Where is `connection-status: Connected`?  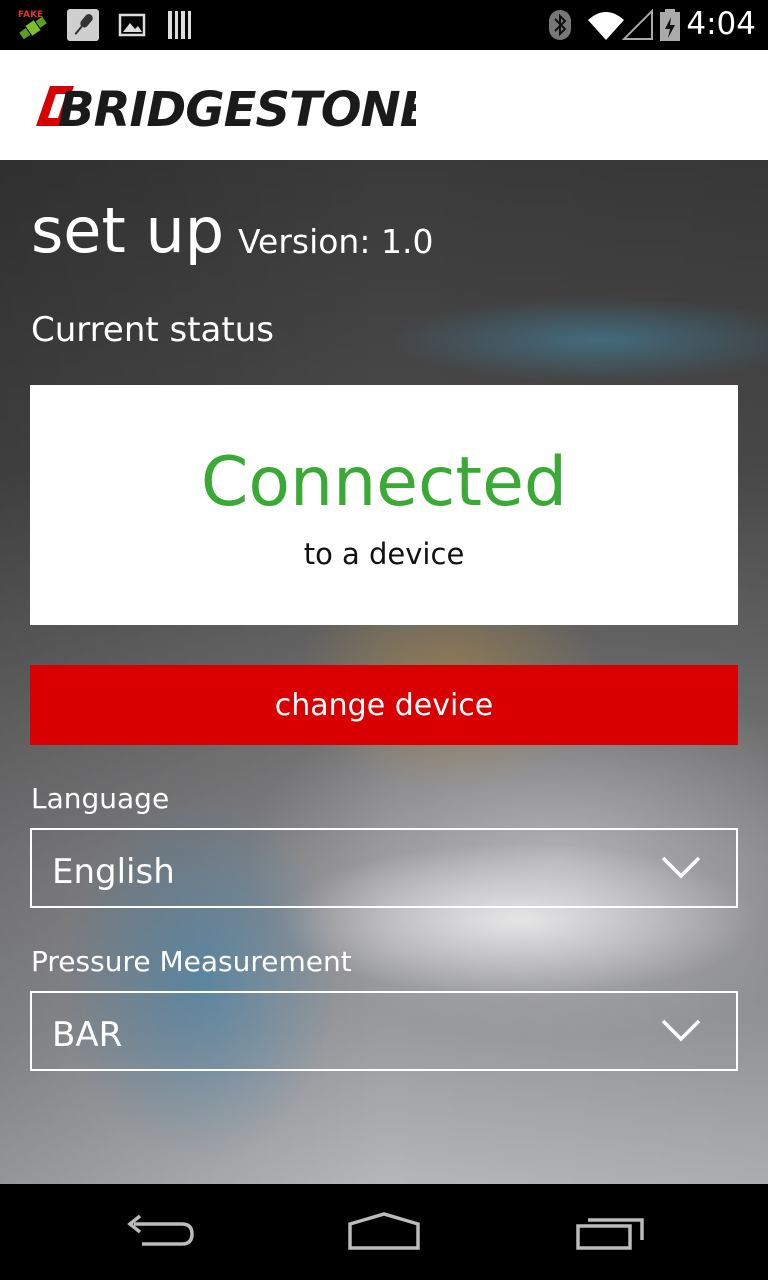
connection-status: Connected is located at coordinates (384, 482).